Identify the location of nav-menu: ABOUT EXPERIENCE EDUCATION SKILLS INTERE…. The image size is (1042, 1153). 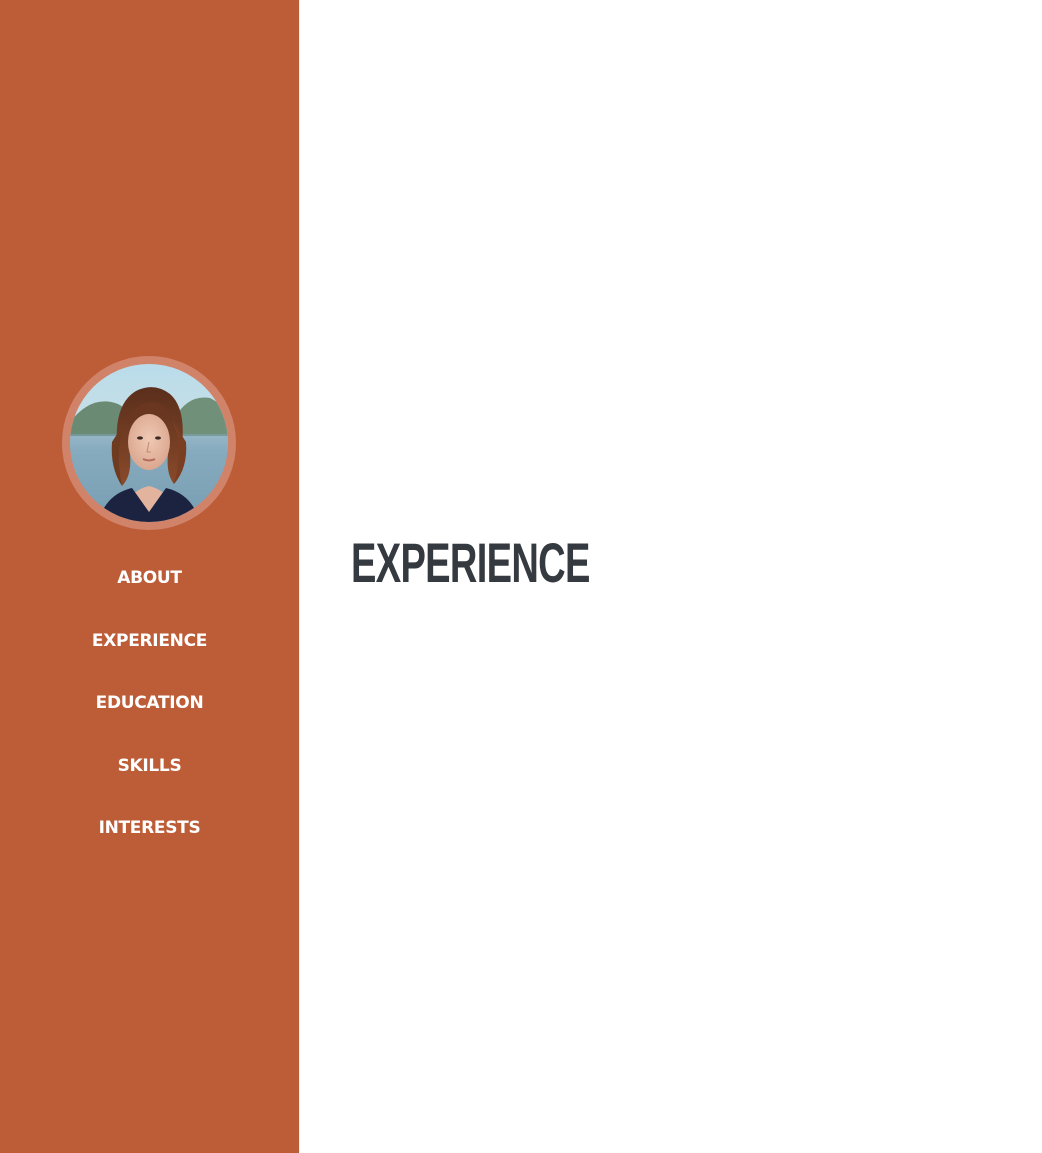
(149, 716).